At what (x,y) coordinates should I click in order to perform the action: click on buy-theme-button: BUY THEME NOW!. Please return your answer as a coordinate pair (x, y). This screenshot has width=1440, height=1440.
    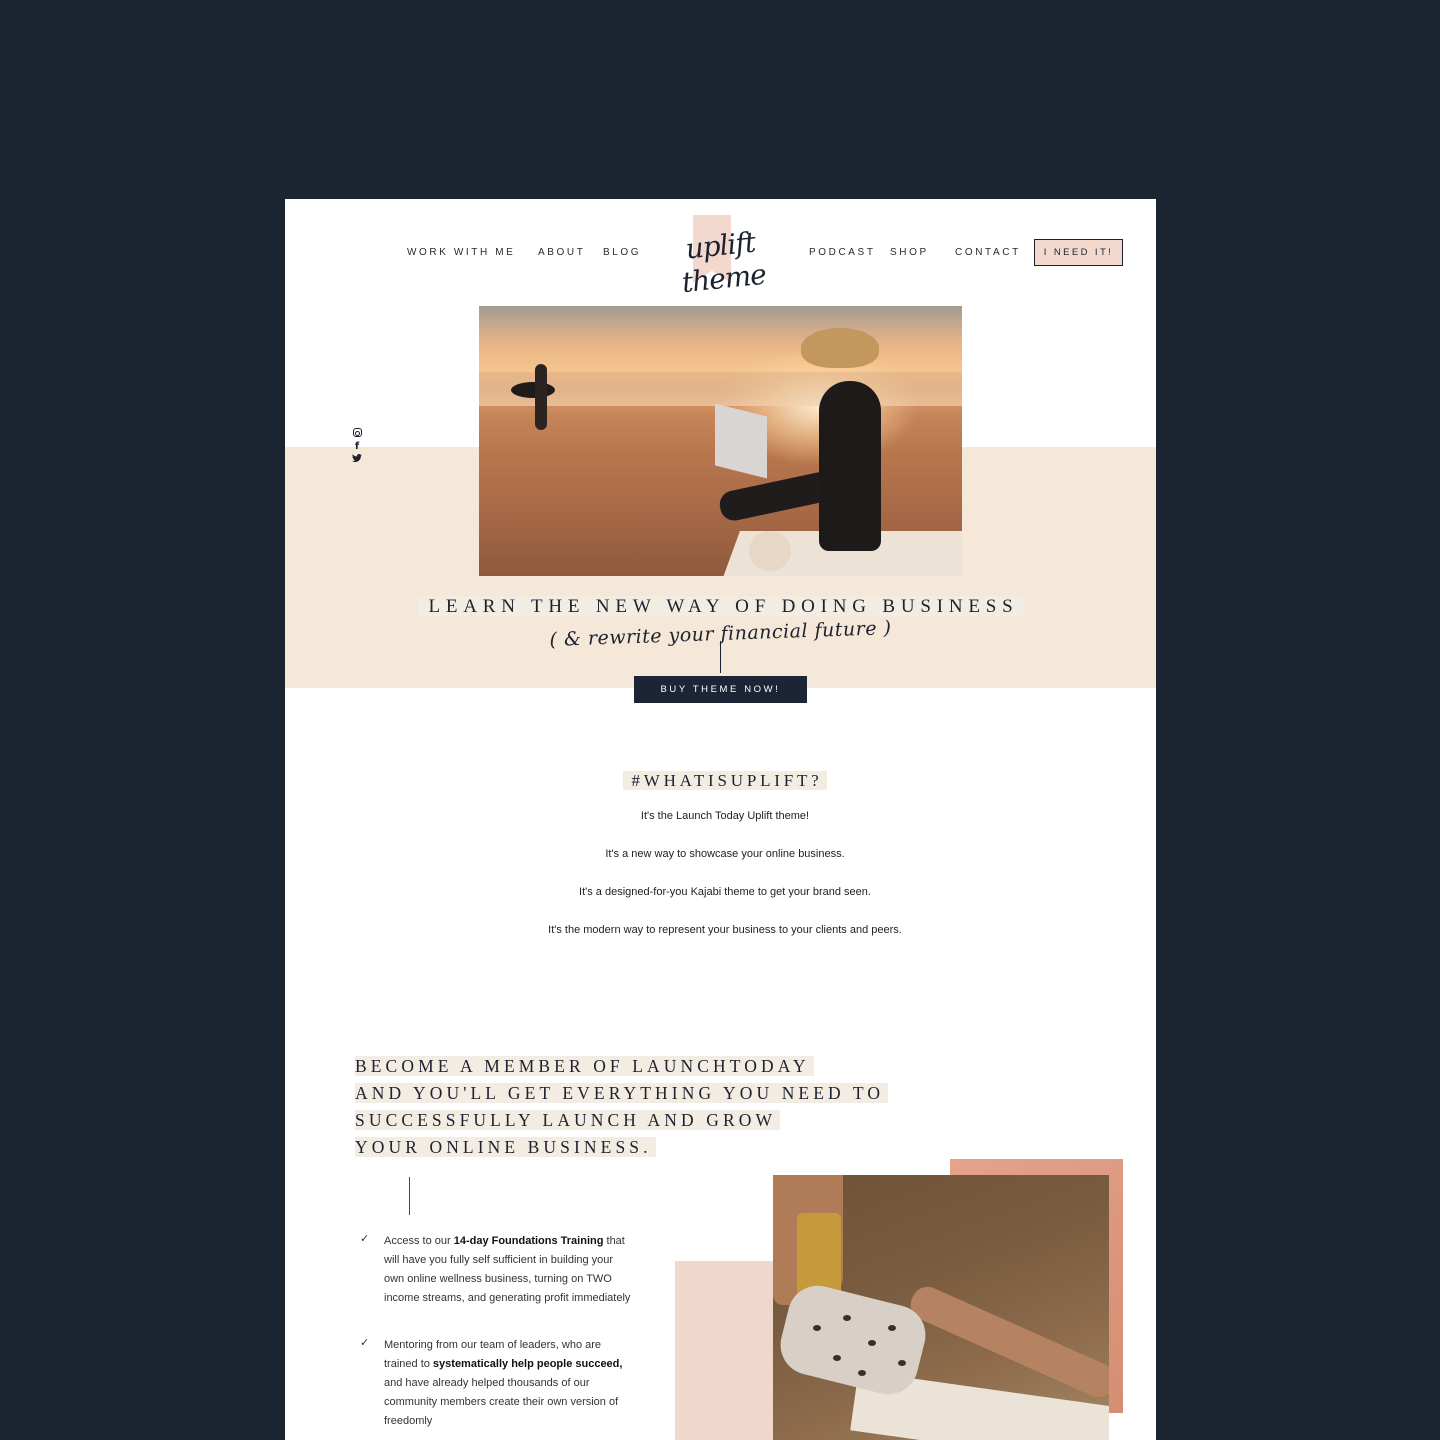
    Looking at the image, I should click on (720, 689).